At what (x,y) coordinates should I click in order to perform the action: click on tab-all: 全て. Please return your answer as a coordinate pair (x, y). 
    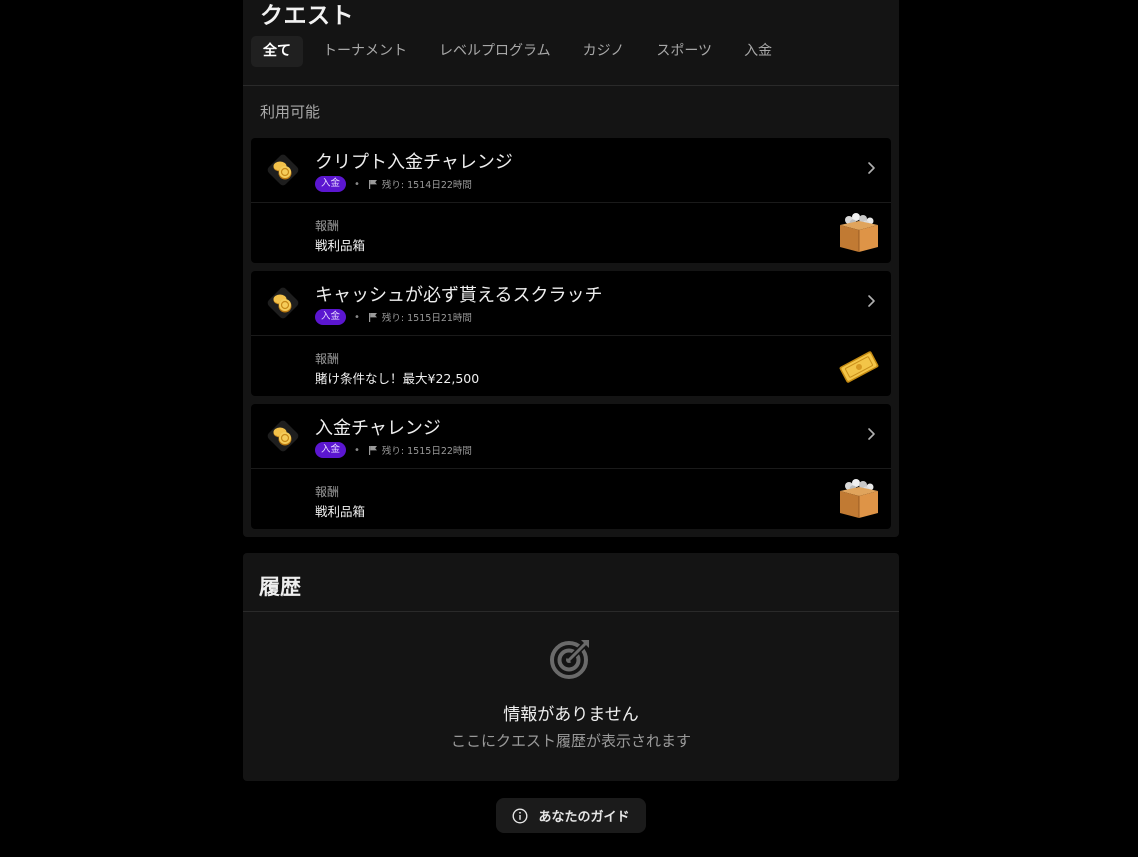
    Looking at the image, I should click on (277, 51).